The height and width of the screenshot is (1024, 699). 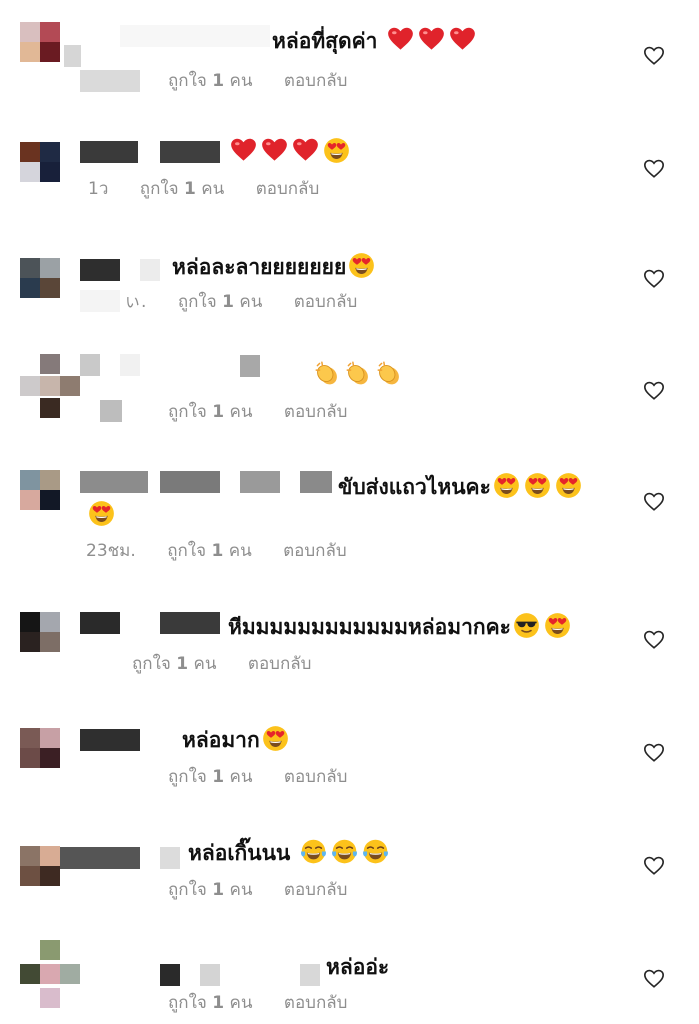 I want to click on comment-item: ขับส่งแถวไหนคะ 23ชม. ถูกใจ 1 คน ตอบกลับ, so click(x=349, y=517).